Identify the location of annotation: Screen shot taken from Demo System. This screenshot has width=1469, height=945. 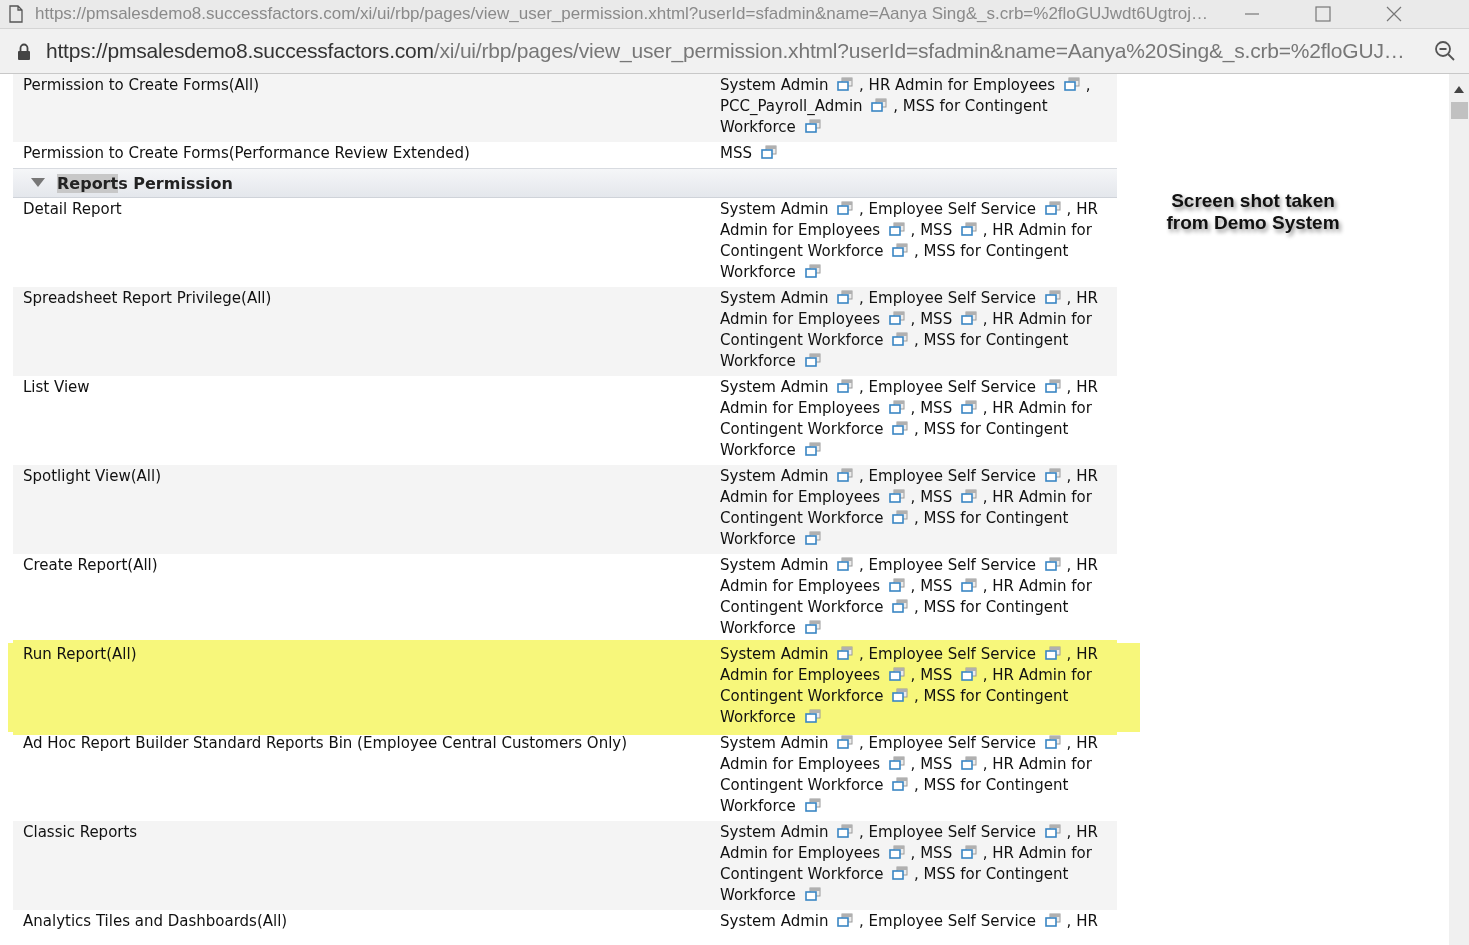
(1253, 212).